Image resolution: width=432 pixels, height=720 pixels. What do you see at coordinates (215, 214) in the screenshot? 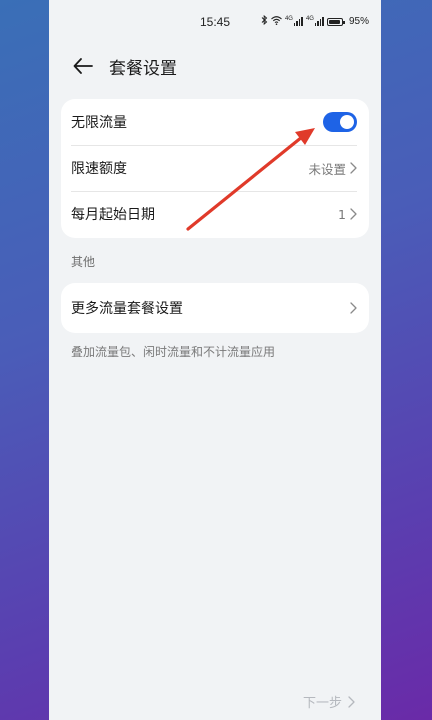
I see `start-date-row: 每月起始日期 1` at bounding box center [215, 214].